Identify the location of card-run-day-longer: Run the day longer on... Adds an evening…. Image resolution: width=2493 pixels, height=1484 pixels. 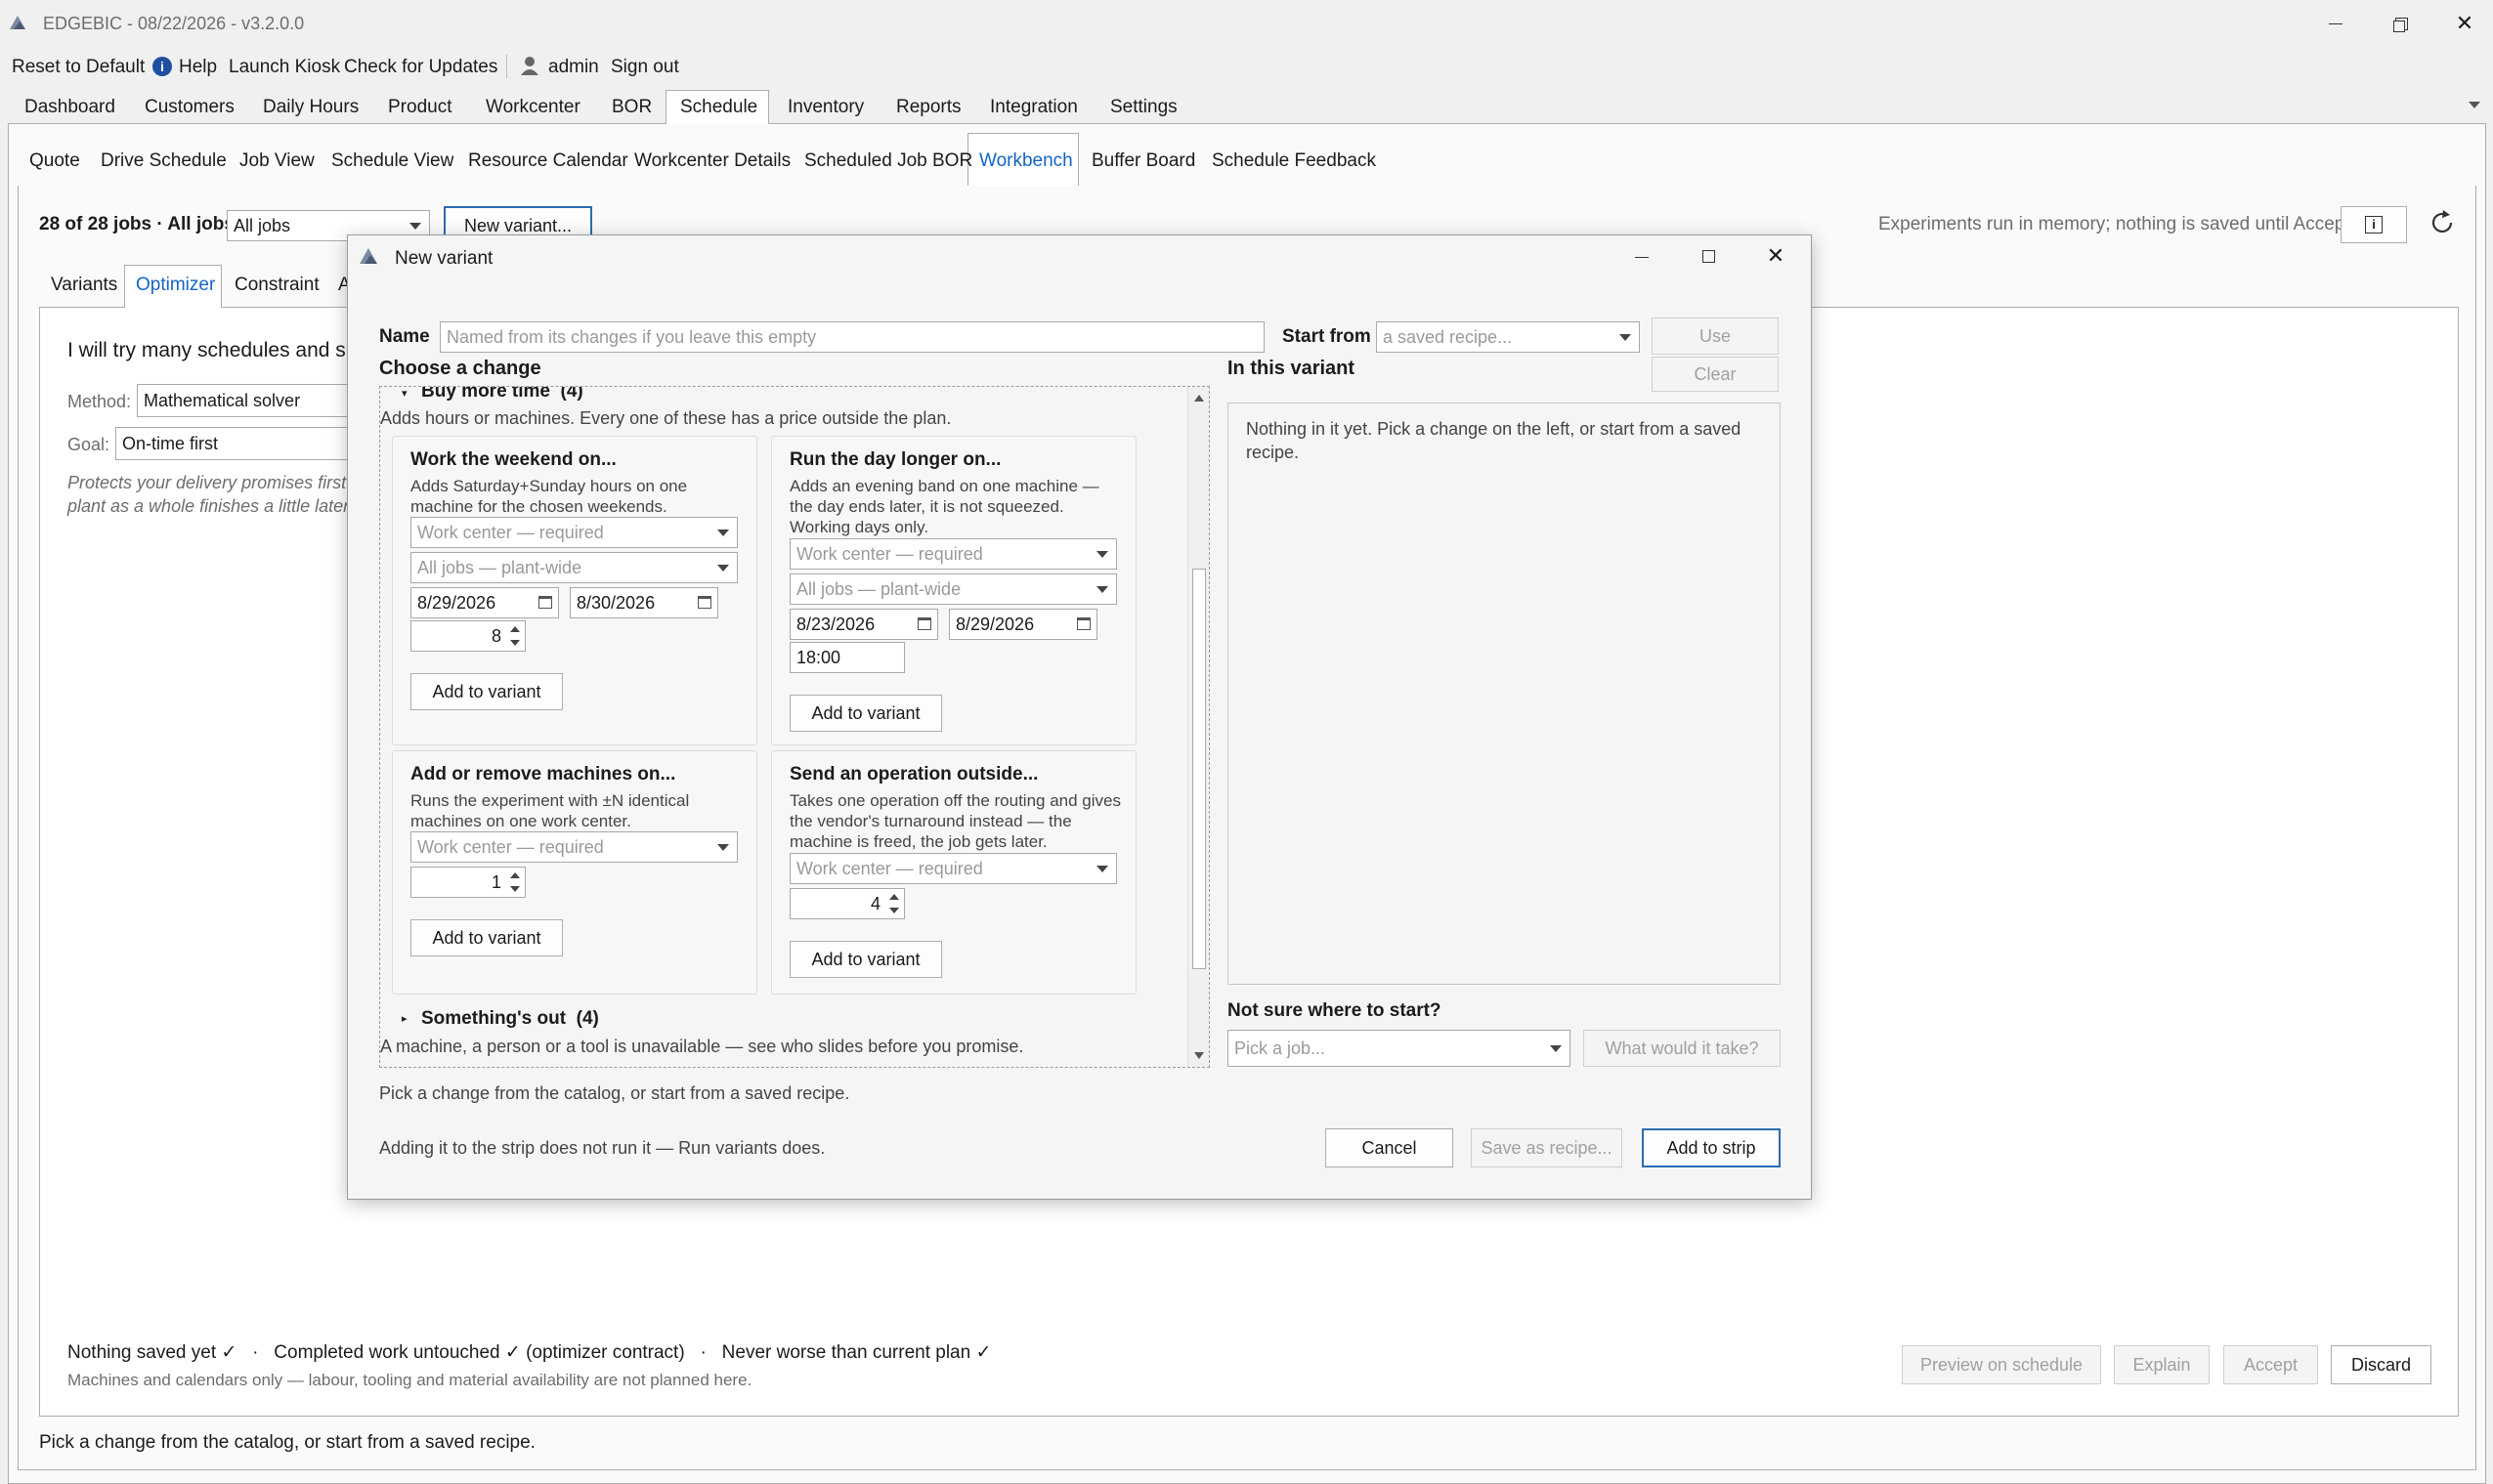
(954, 590).